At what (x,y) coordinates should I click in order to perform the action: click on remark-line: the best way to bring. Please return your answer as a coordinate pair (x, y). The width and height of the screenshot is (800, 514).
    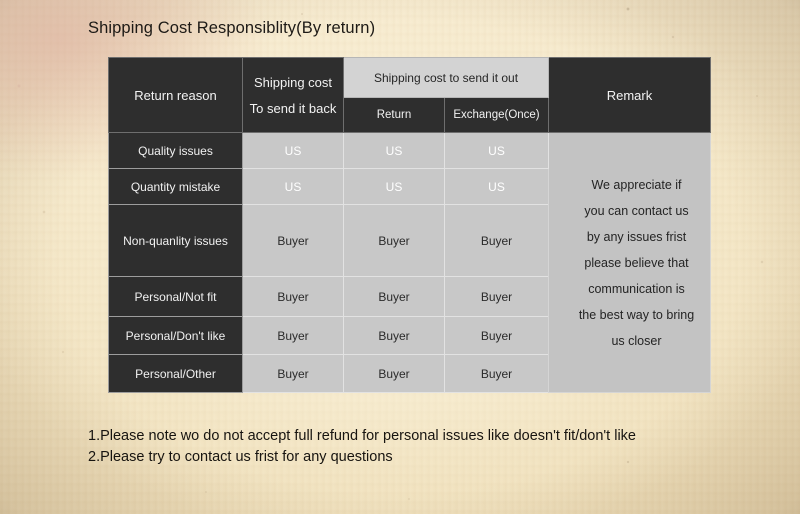
    Looking at the image, I should click on (636, 314).